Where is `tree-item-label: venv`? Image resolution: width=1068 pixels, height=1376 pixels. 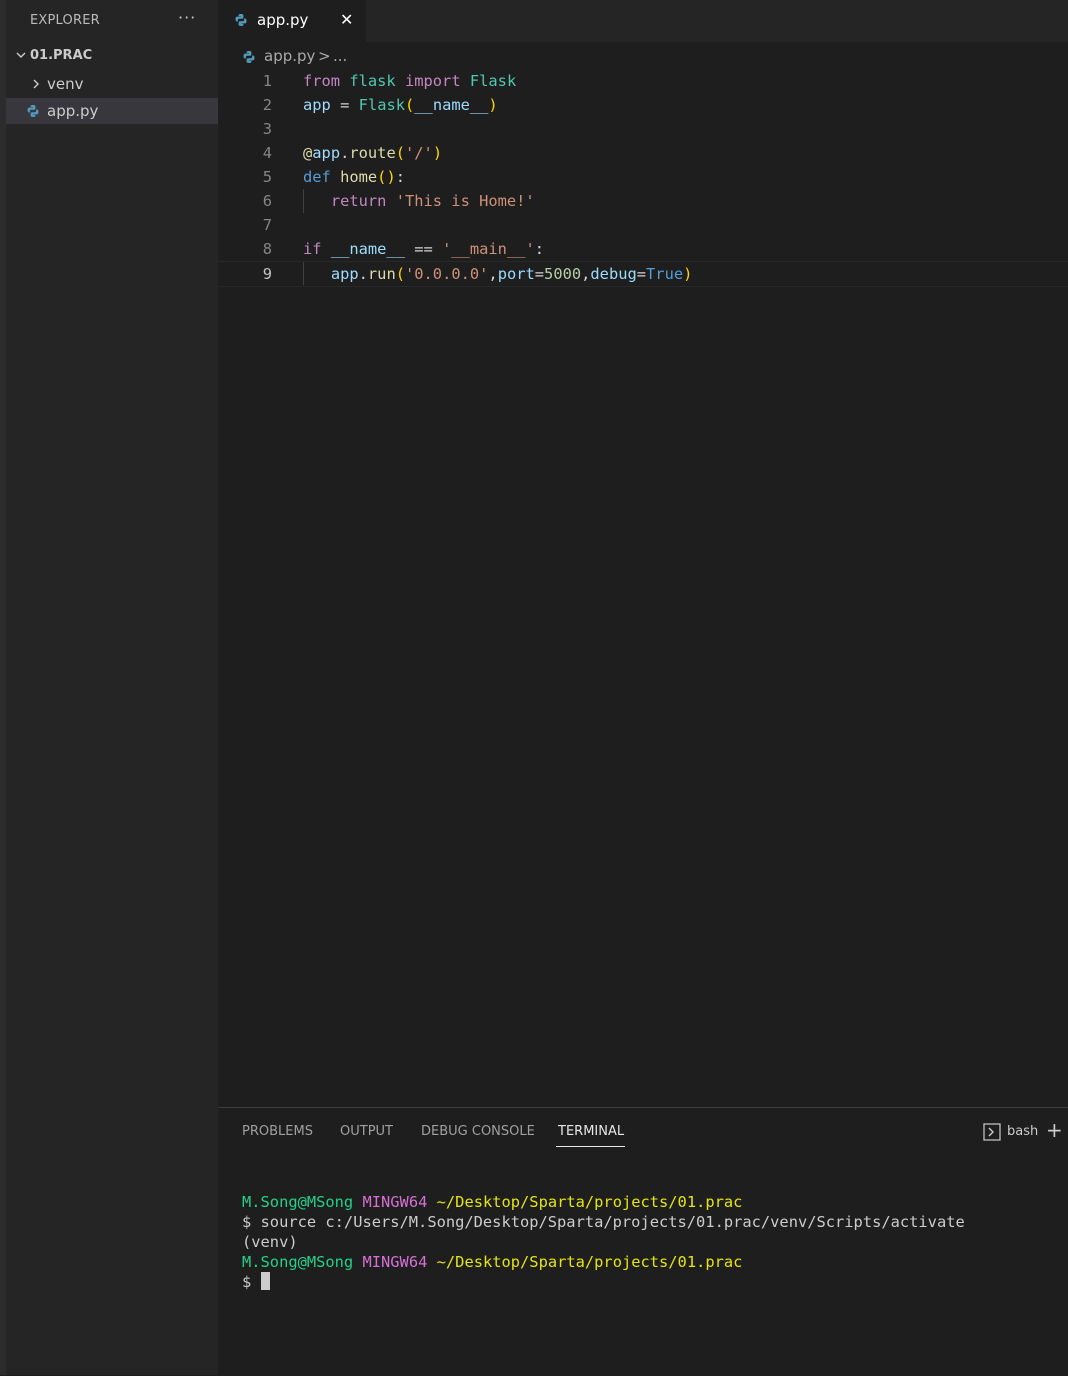 tree-item-label: venv is located at coordinates (65, 84).